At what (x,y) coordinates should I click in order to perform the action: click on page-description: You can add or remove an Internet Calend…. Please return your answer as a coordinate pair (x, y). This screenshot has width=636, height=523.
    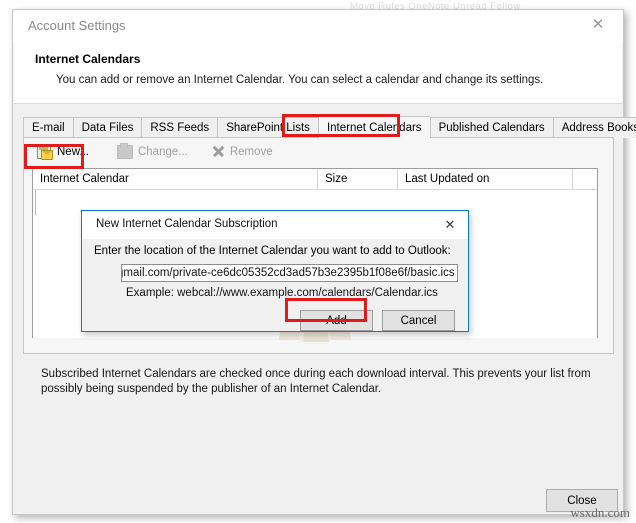
    Looking at the image, I should click on (300, 80).